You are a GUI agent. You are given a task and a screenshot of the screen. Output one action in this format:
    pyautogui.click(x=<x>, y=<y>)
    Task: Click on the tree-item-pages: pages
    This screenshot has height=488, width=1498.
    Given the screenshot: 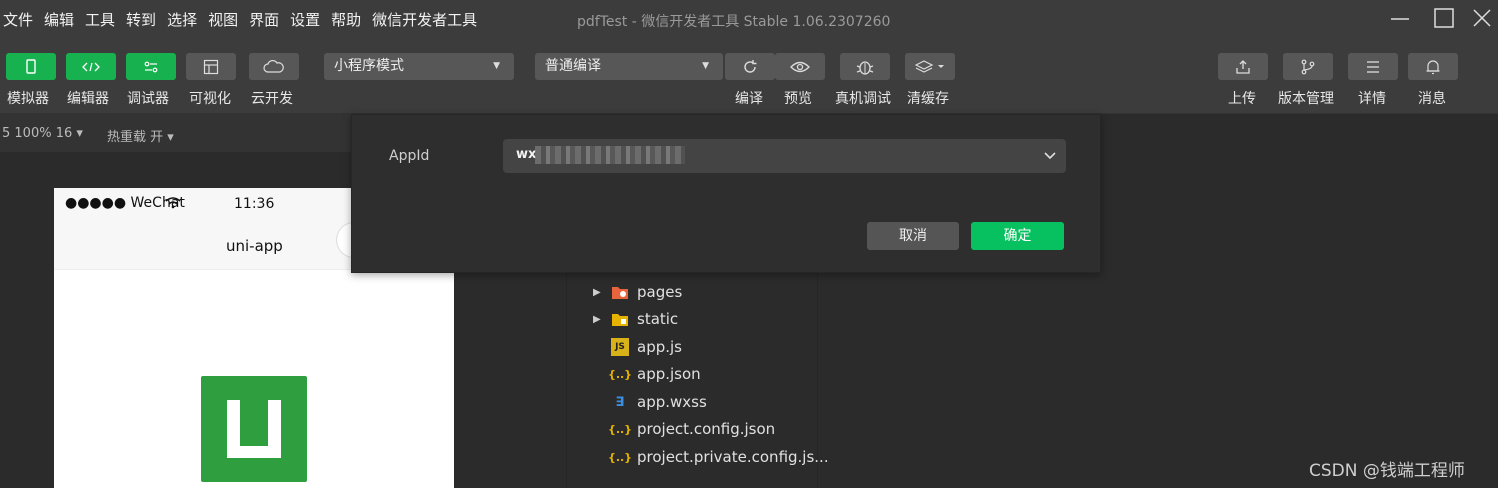 What is the action you would take?
    pyautogui.click(x=646, y=292)
    